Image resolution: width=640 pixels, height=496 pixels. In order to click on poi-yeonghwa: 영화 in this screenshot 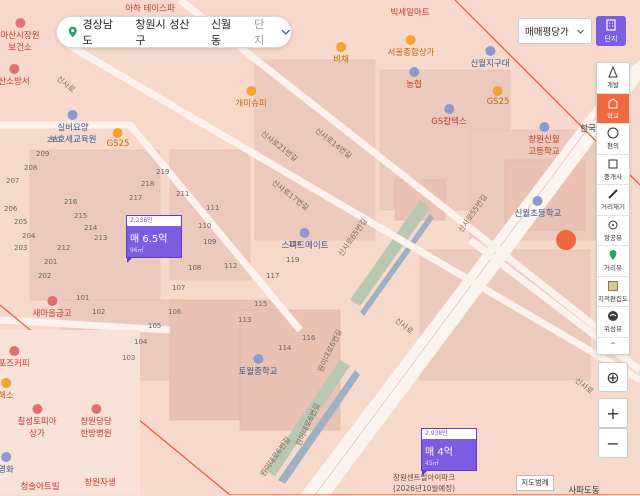, I will do `click(7, 463)`.